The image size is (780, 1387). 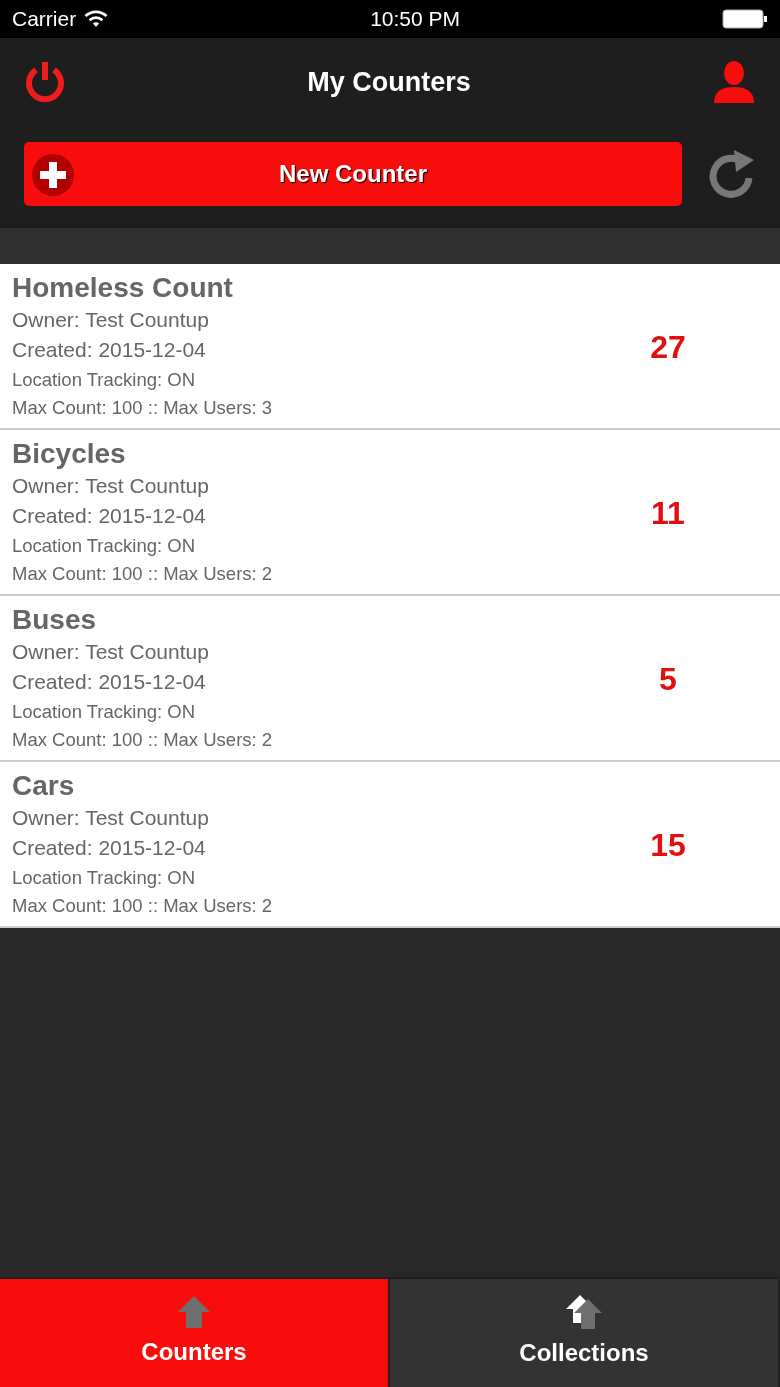 What do you see at coordinates (668, 347) in the screenshot?
I see `count-value: 27` at bounding box center [668, 347].